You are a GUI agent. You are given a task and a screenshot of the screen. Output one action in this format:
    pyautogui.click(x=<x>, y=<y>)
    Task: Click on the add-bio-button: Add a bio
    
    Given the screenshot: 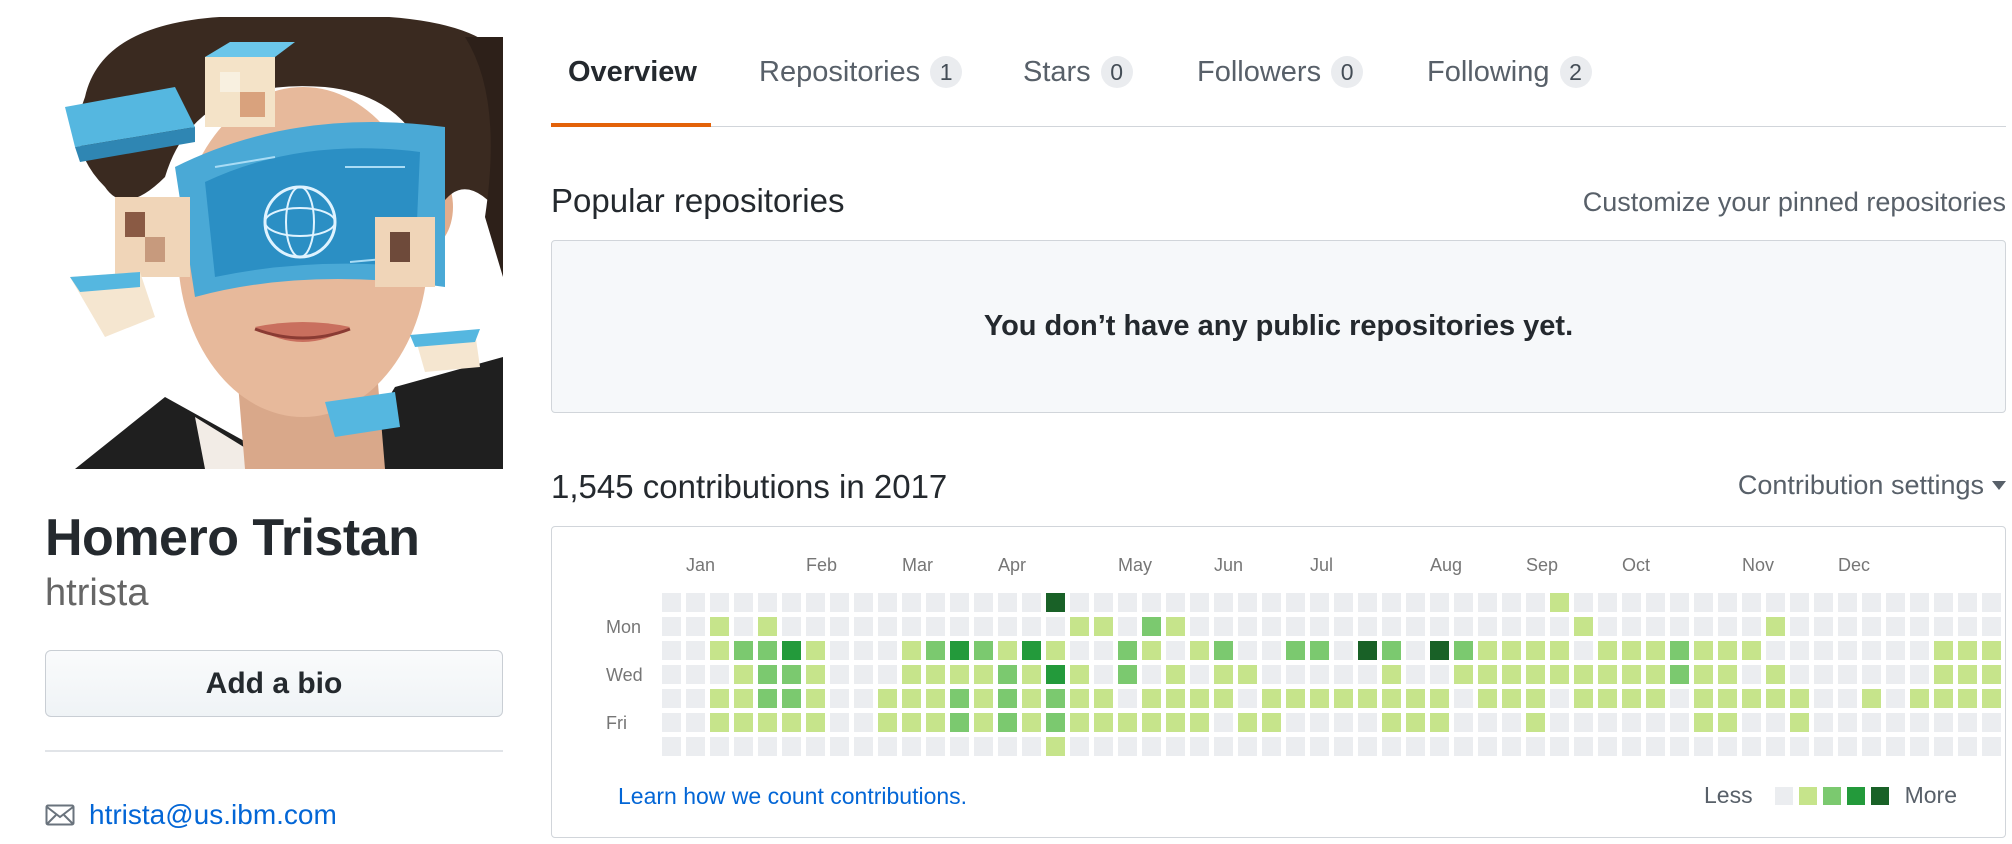 What is the action you would take?
    pyautogui.click(x=274, y=683)
    